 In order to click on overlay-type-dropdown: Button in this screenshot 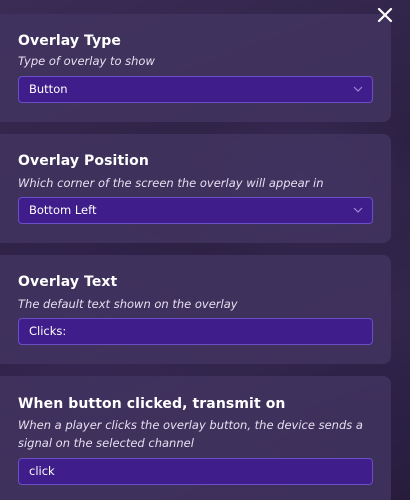, I will do `click(195, 89)`.